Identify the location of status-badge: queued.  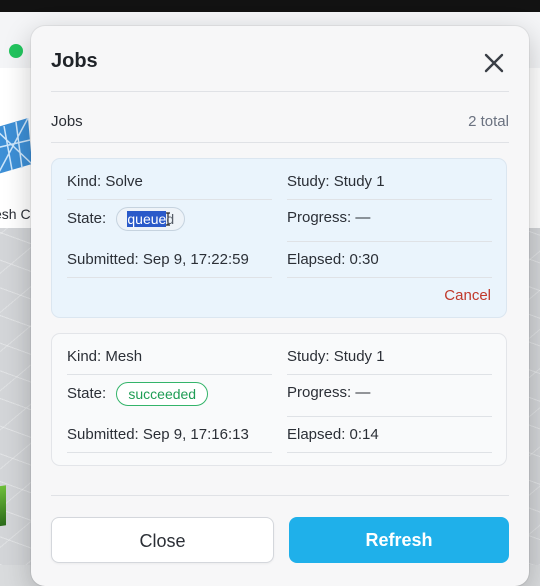
(151, 219).